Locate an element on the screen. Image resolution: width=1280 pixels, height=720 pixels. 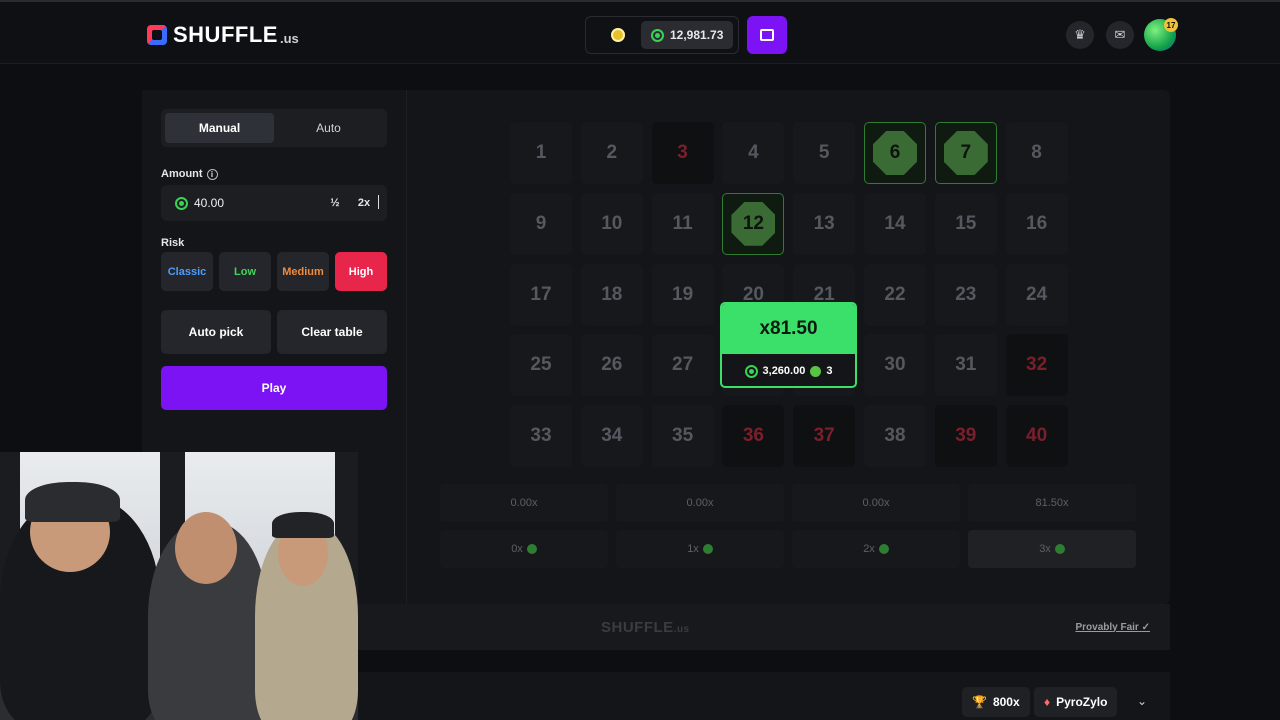
keno-tile-2: 2 is located at coordinates (611, 153).